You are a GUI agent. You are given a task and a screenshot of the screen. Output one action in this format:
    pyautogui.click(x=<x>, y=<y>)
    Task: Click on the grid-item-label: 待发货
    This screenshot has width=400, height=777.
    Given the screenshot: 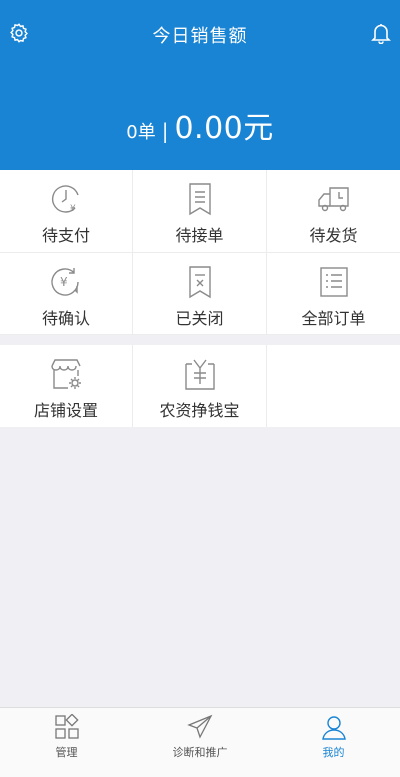 What is the action you would take?
    pyautogui.click(x=333, y=235)
    